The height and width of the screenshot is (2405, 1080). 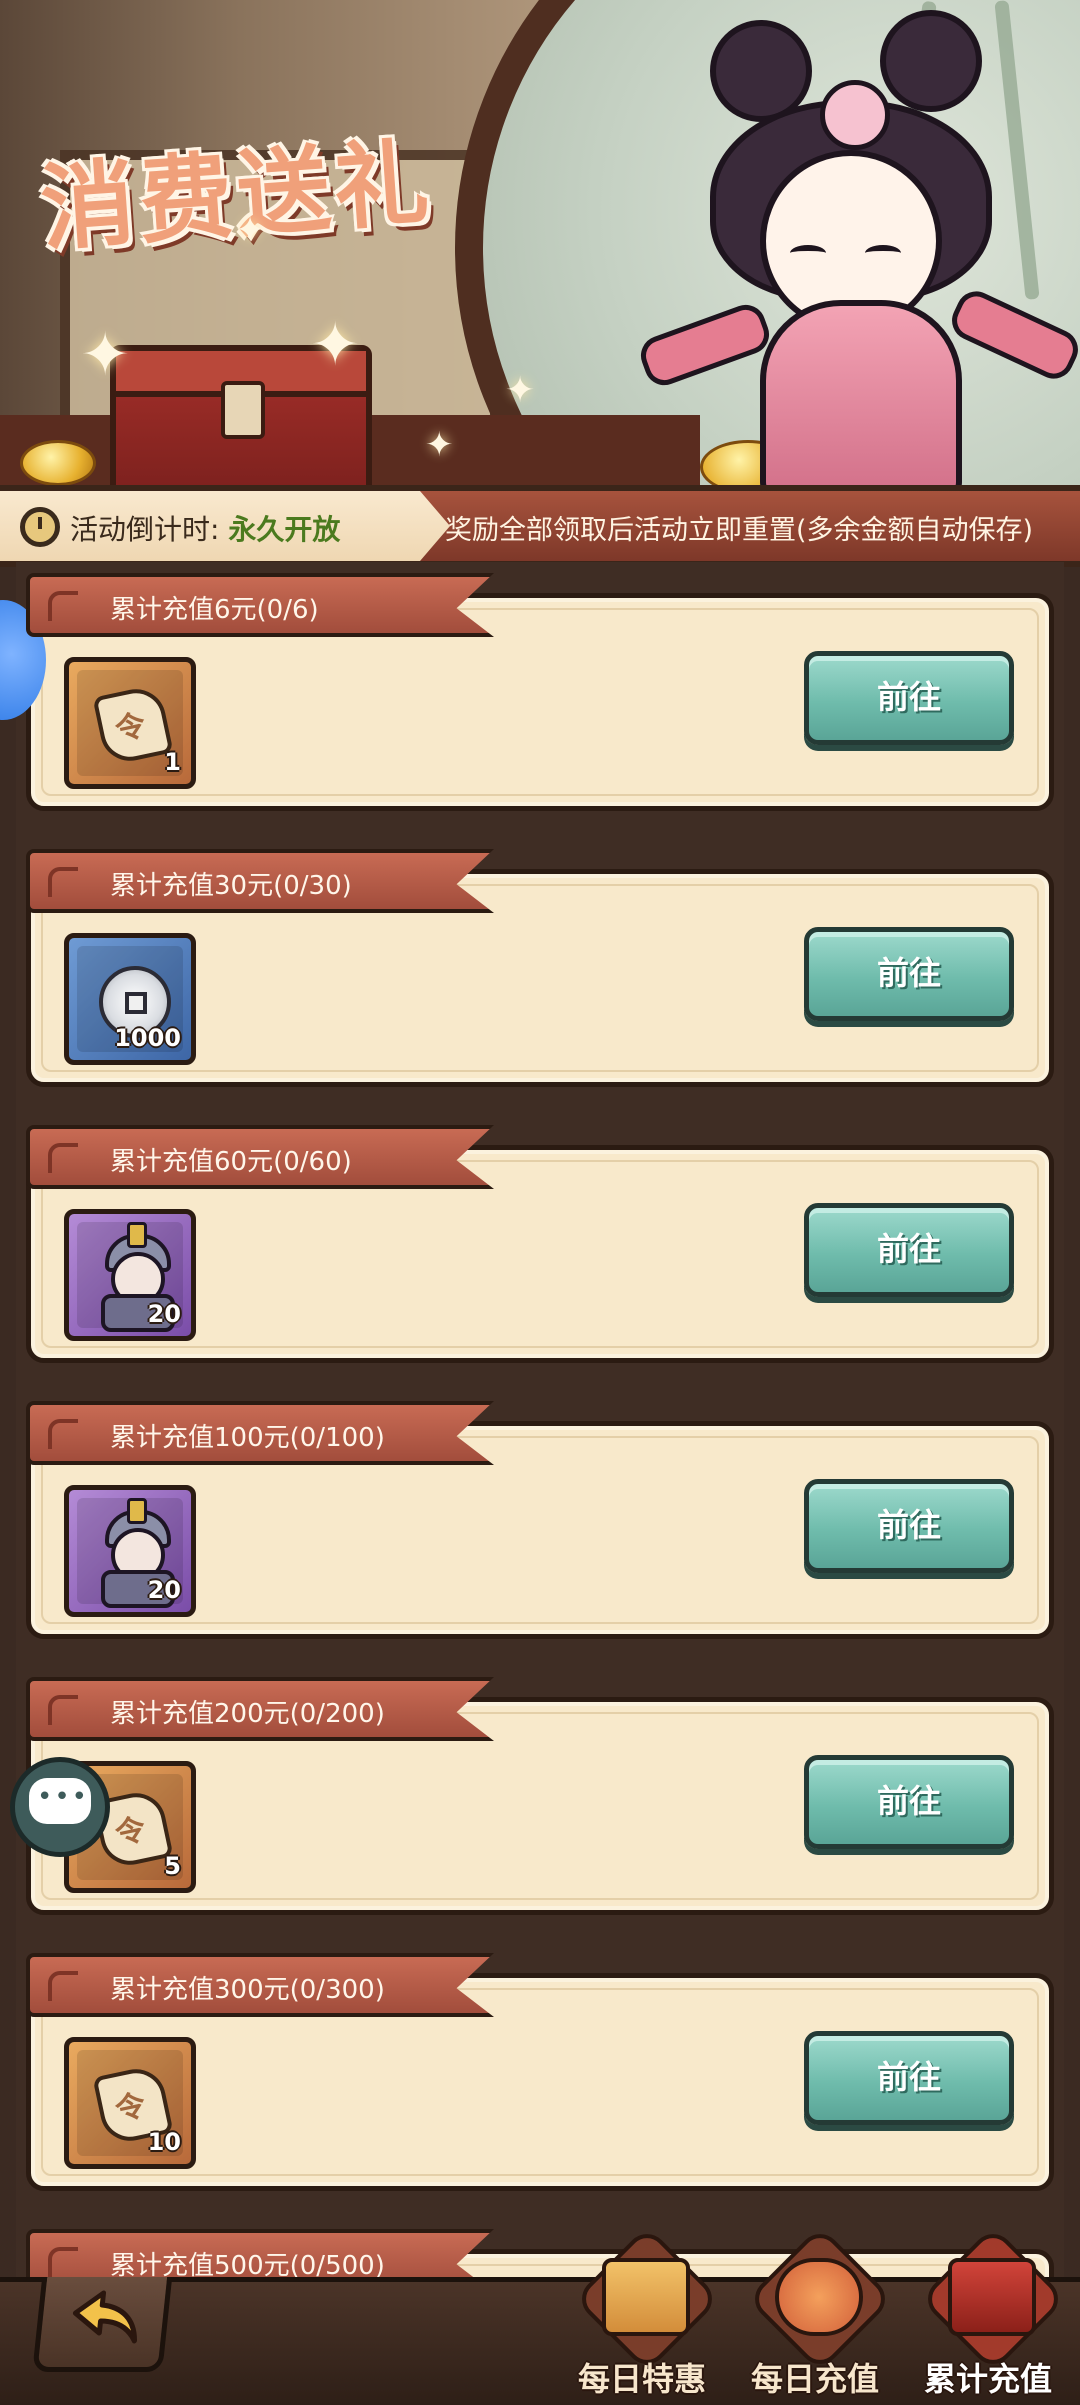 I want to click on reward-tier-card: 累计充值30元(0/30) 1000 前往, so click(x=540, y=968).